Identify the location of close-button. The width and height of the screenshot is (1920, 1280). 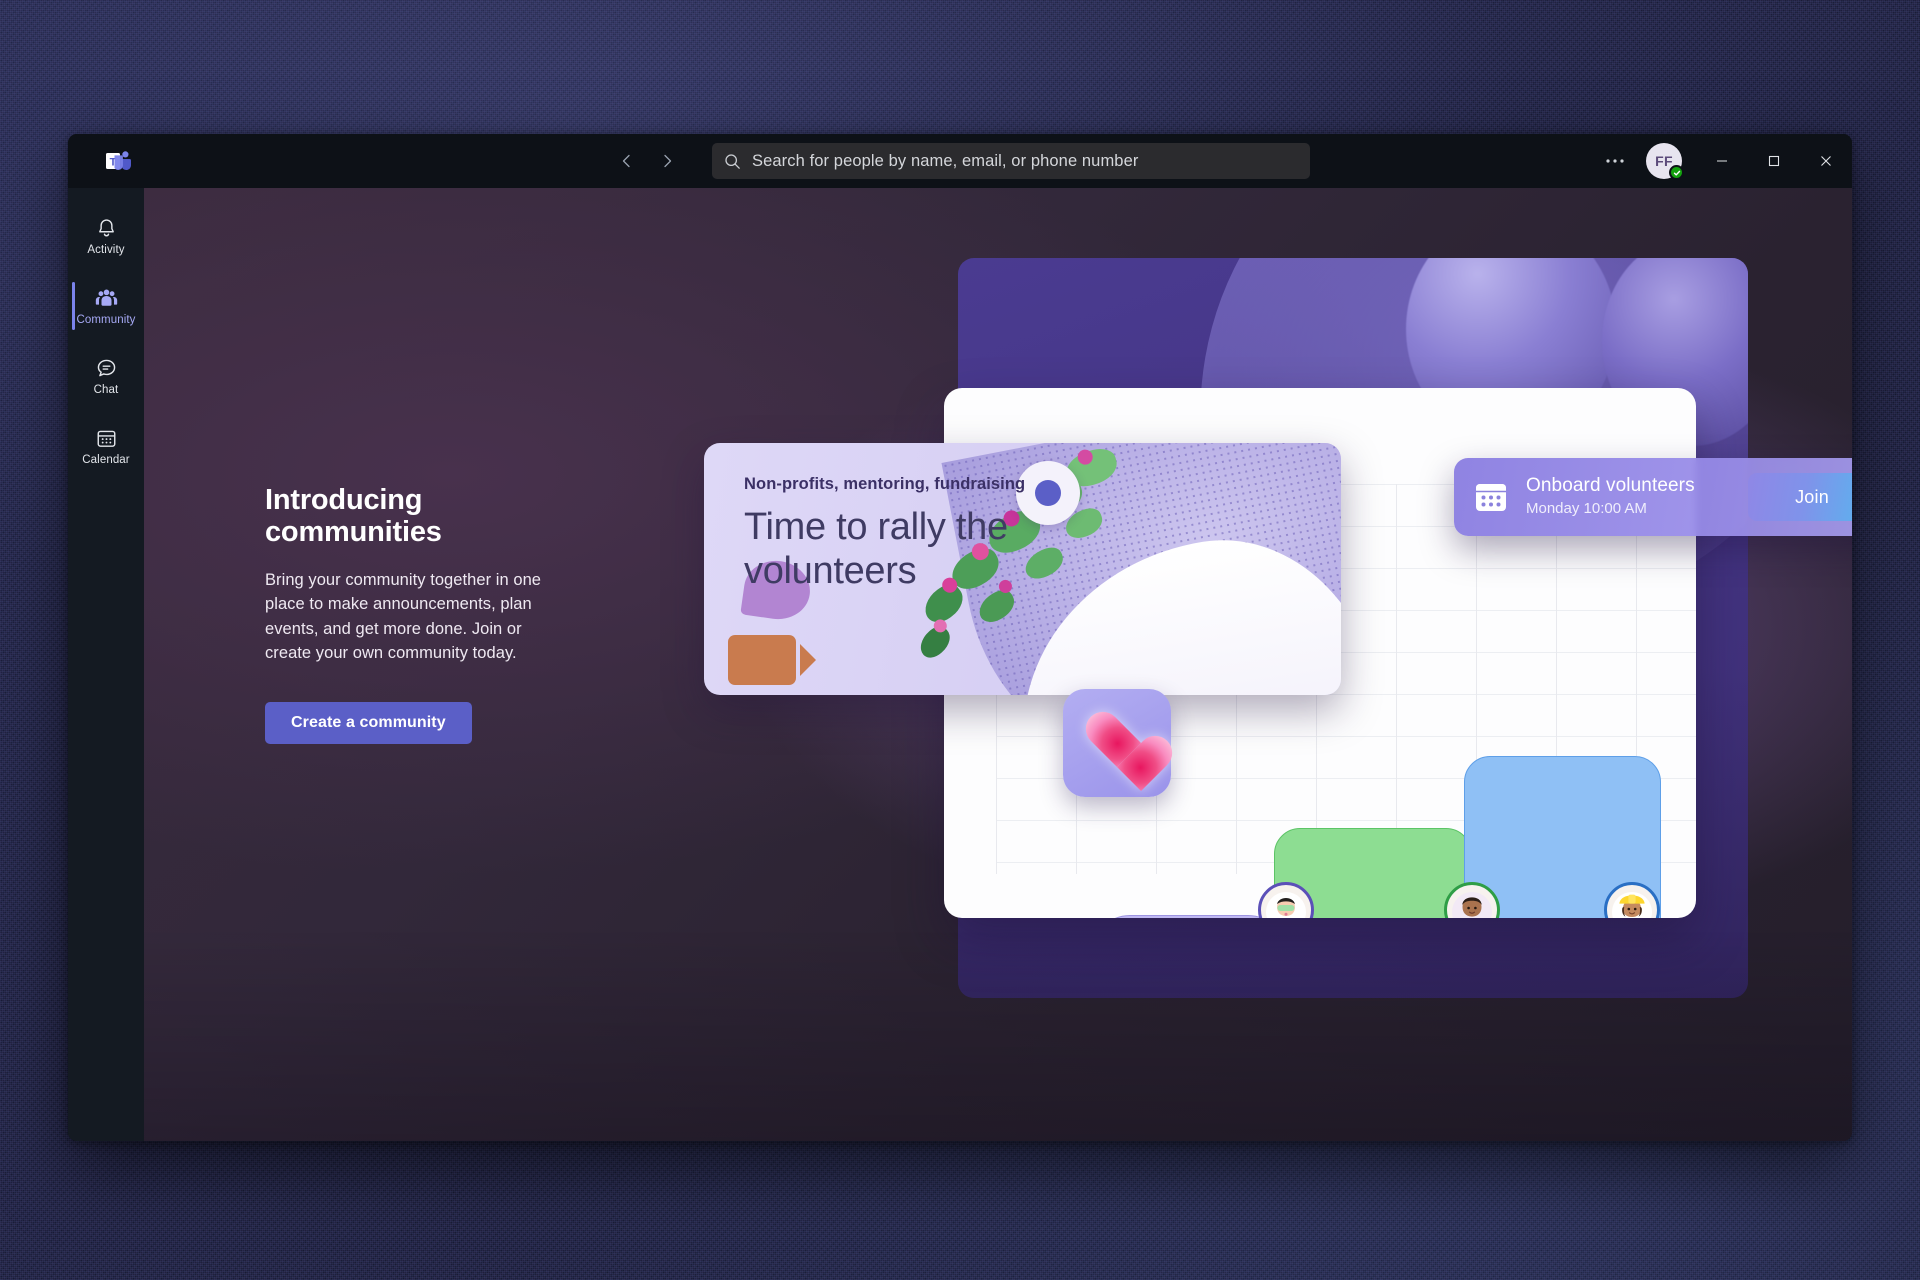
(1826, 161).